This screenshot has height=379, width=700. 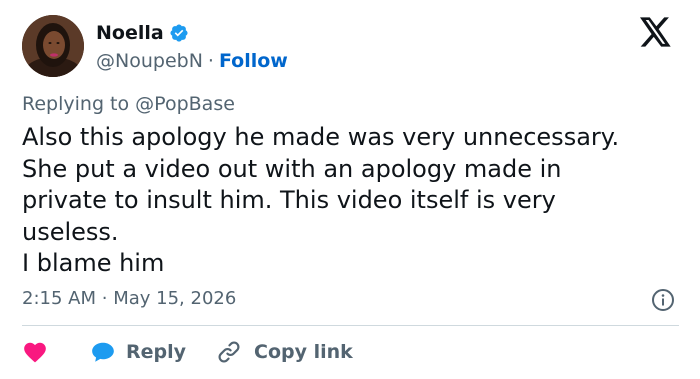 I want to click on reply-mention-link: @PopBase, so click(x=185, y=104).